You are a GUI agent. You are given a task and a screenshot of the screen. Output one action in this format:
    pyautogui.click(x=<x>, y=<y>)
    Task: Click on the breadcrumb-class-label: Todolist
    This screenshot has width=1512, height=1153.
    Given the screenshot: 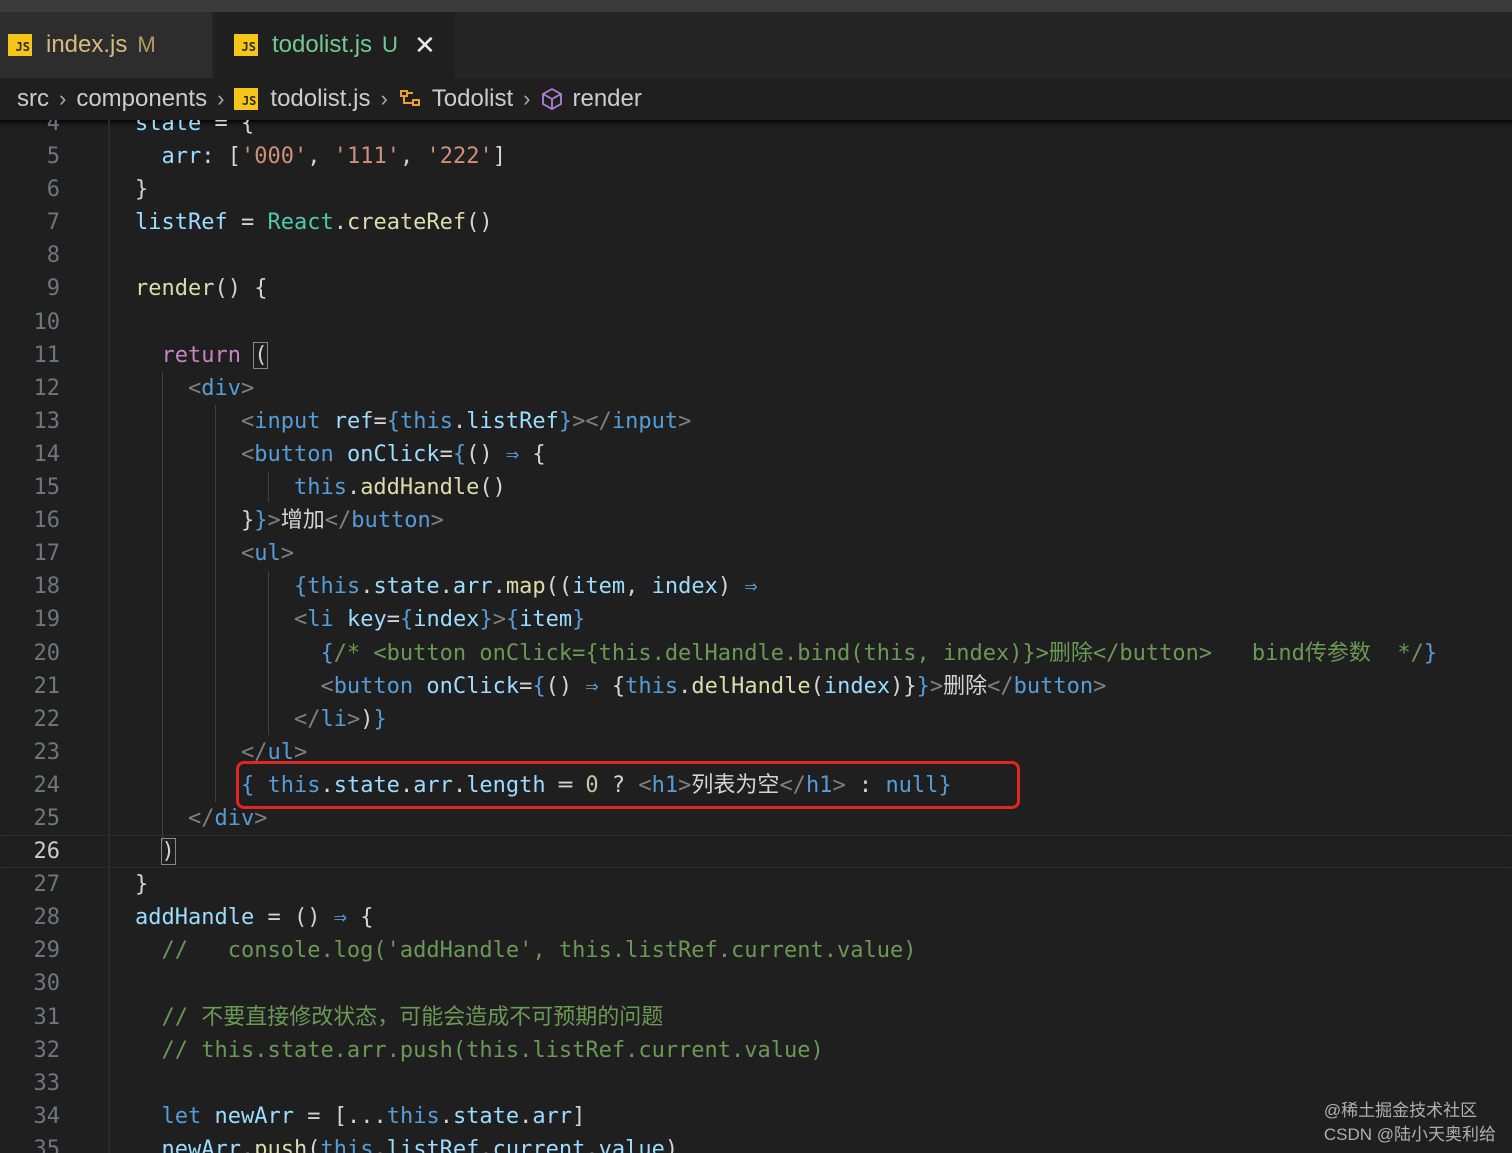 What is the action you would take?
    pyautogui.click(x=472, y=98)
    